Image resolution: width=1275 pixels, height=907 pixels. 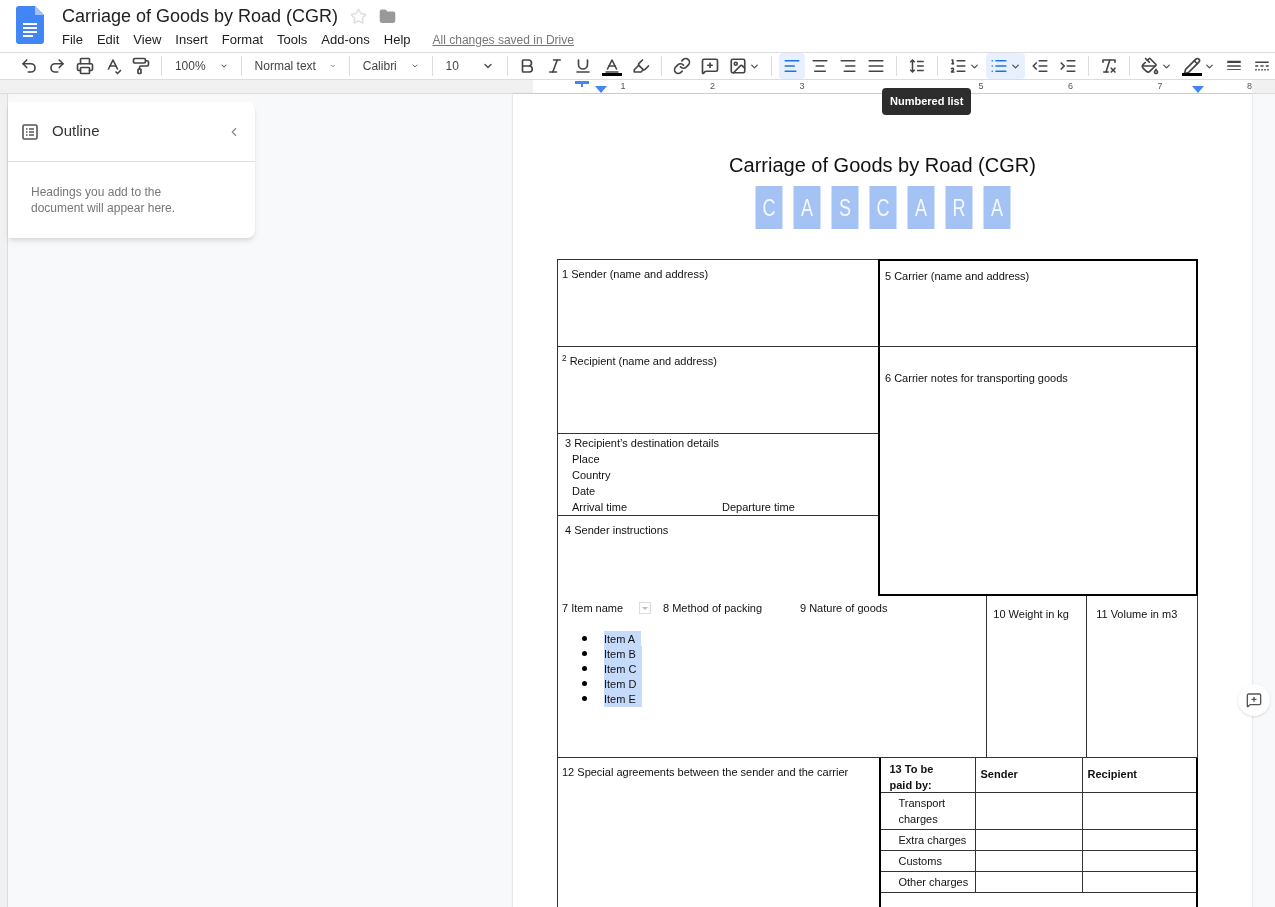 What do you see at coordinates (85, 66) in the screenshot?
I see `print-icon` at bounding box center [85, 66].